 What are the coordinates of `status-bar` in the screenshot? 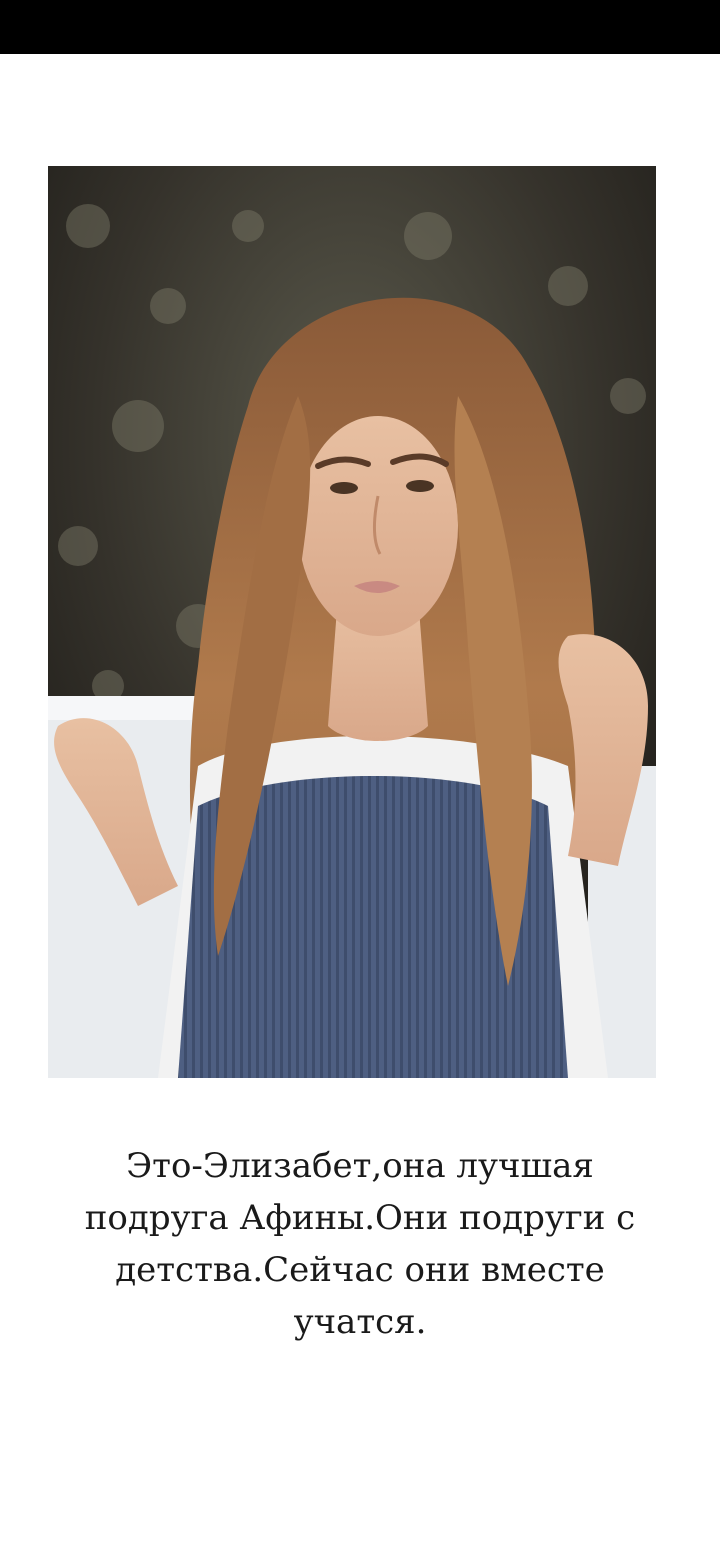 It's located at (360, 27).